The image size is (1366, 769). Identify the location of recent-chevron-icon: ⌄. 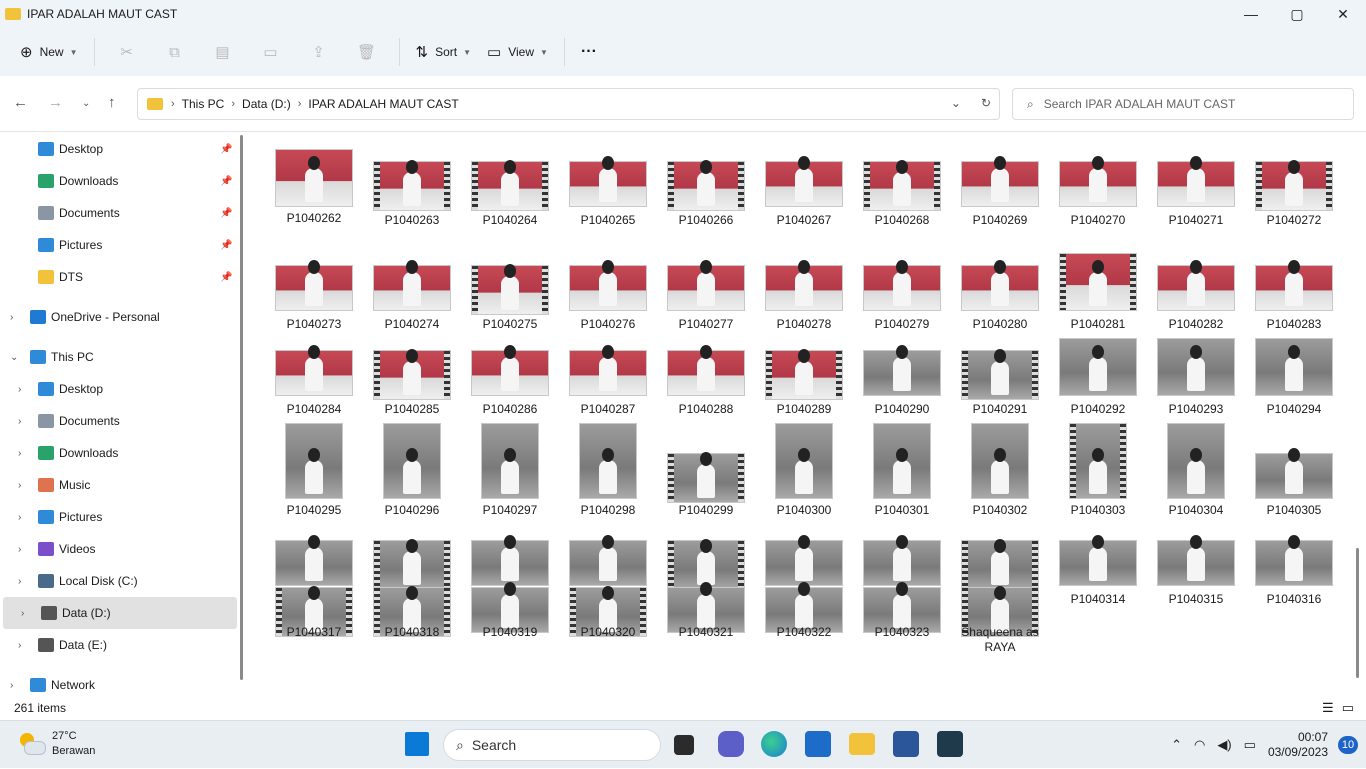
(86, 103).